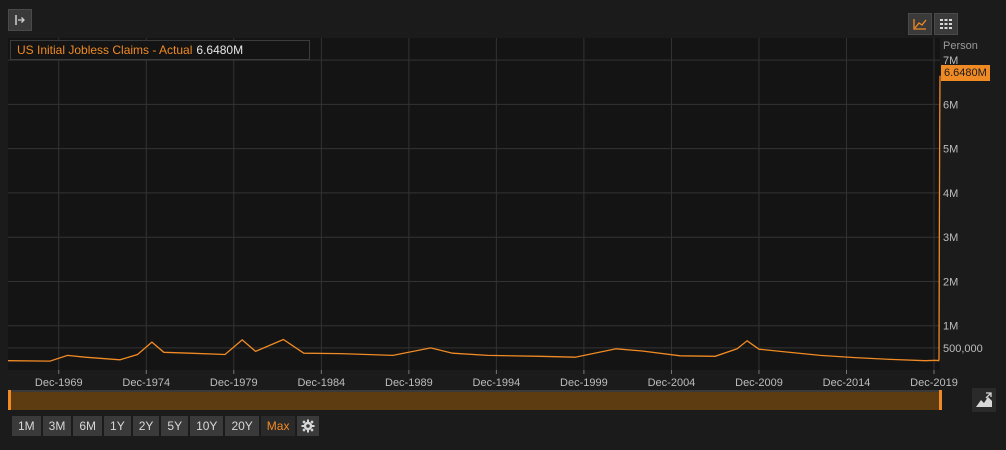  I want to click on x-tick-label: Dec-1974, so click(146, 383).